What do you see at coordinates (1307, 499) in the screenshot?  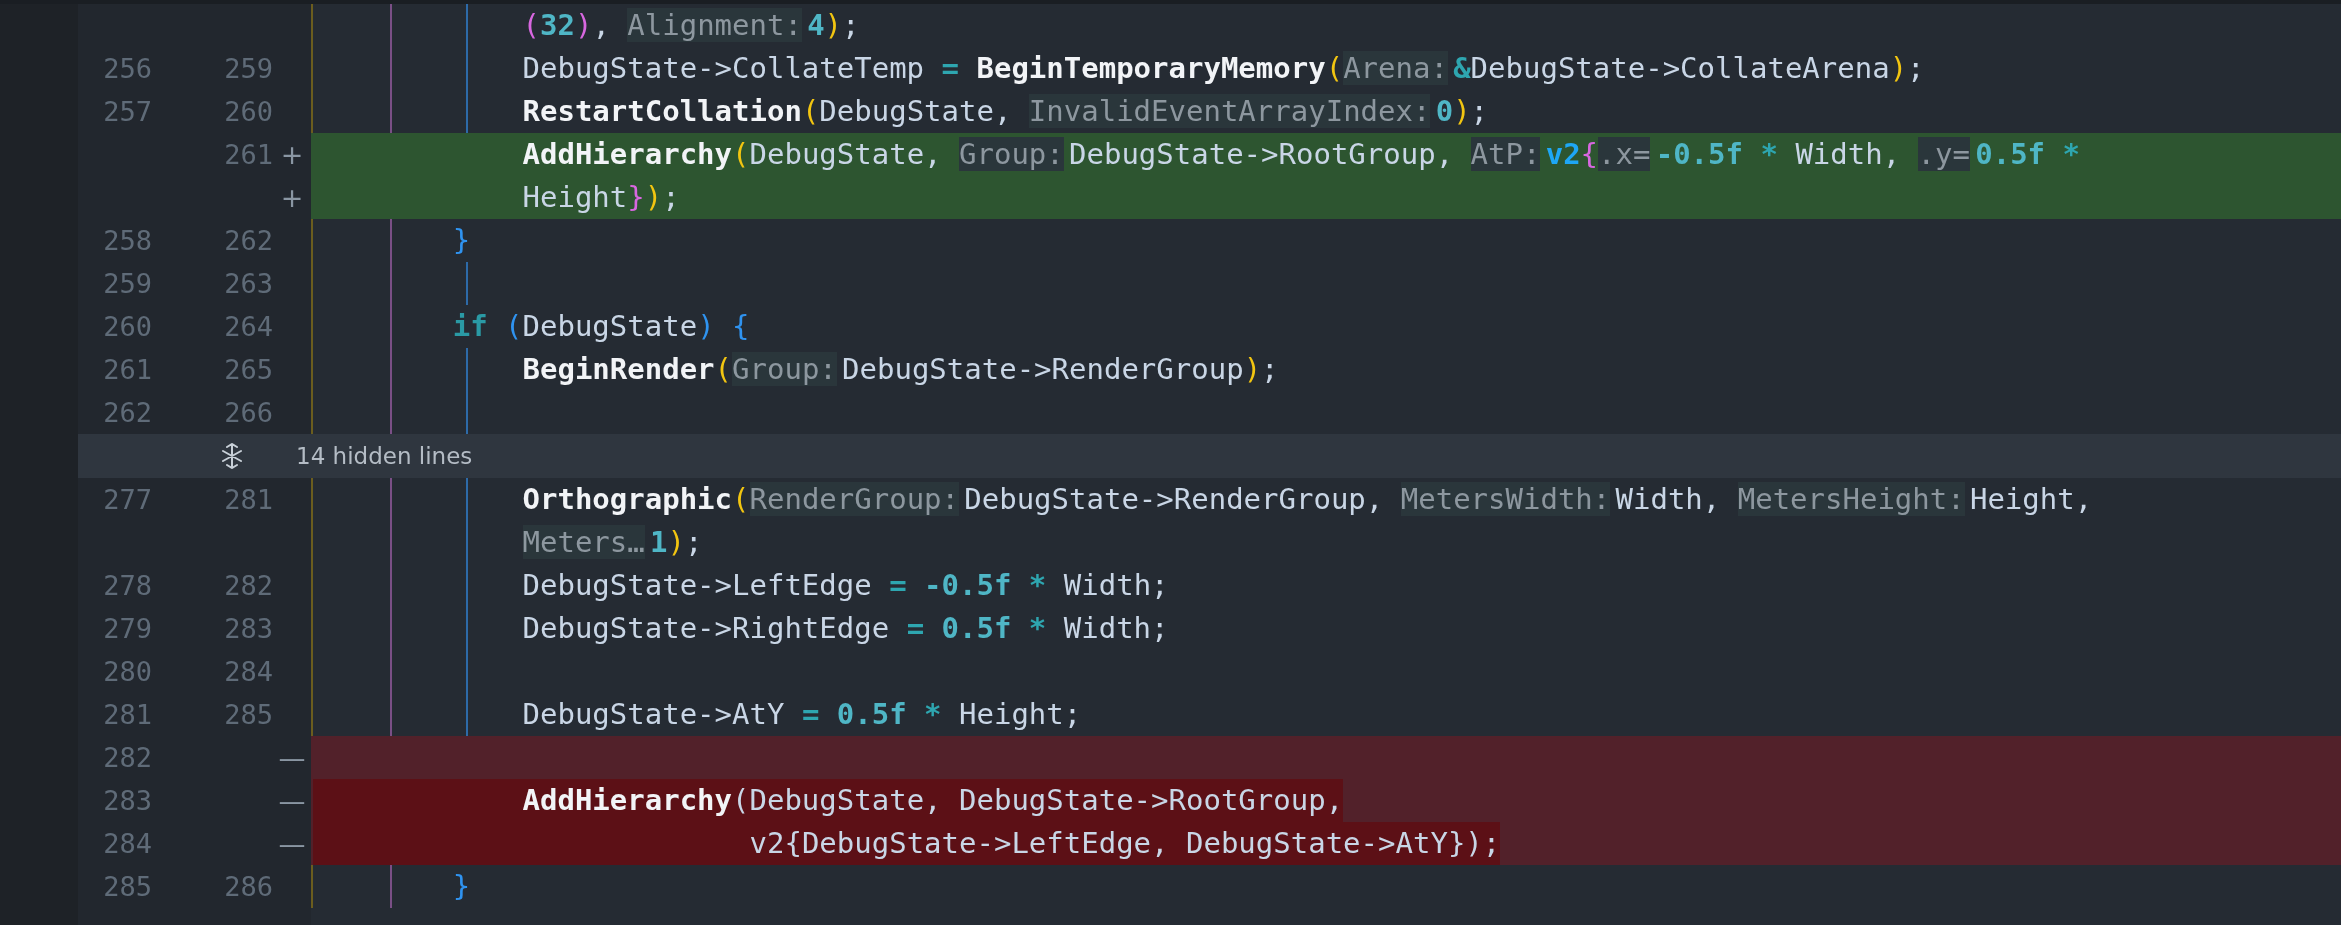 I see `code-line: Orthographic(RenderGroup: DebugState->RenderGroup, MetersWidth: Width, MetersHeight: Height,` at bounding box center [1307, 499].